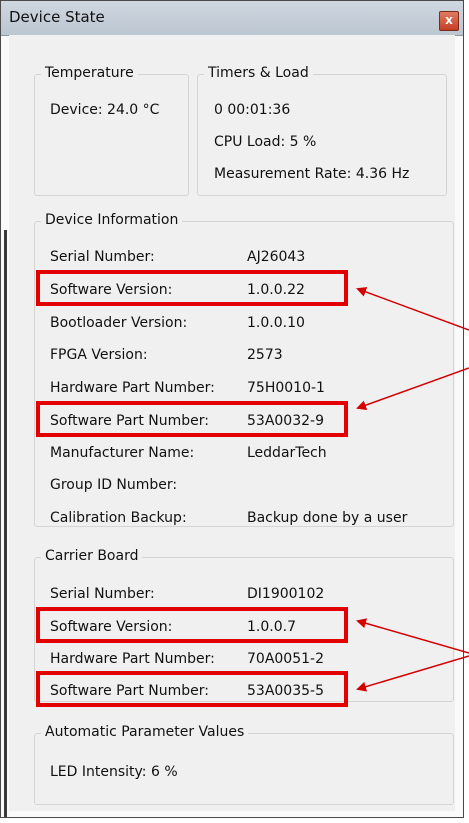 The height and width of the screenshot is (823, 469). Describe the element at coordinates (412, 309) in the screenshot. I see `arrow-to-device-software-version` at that location.